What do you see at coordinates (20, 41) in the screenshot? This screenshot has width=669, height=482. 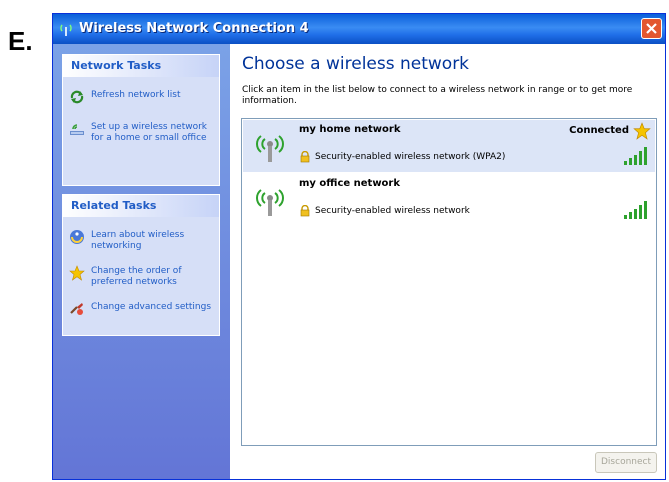 I see `figure-label: E.` at bounding box center [20, 41].